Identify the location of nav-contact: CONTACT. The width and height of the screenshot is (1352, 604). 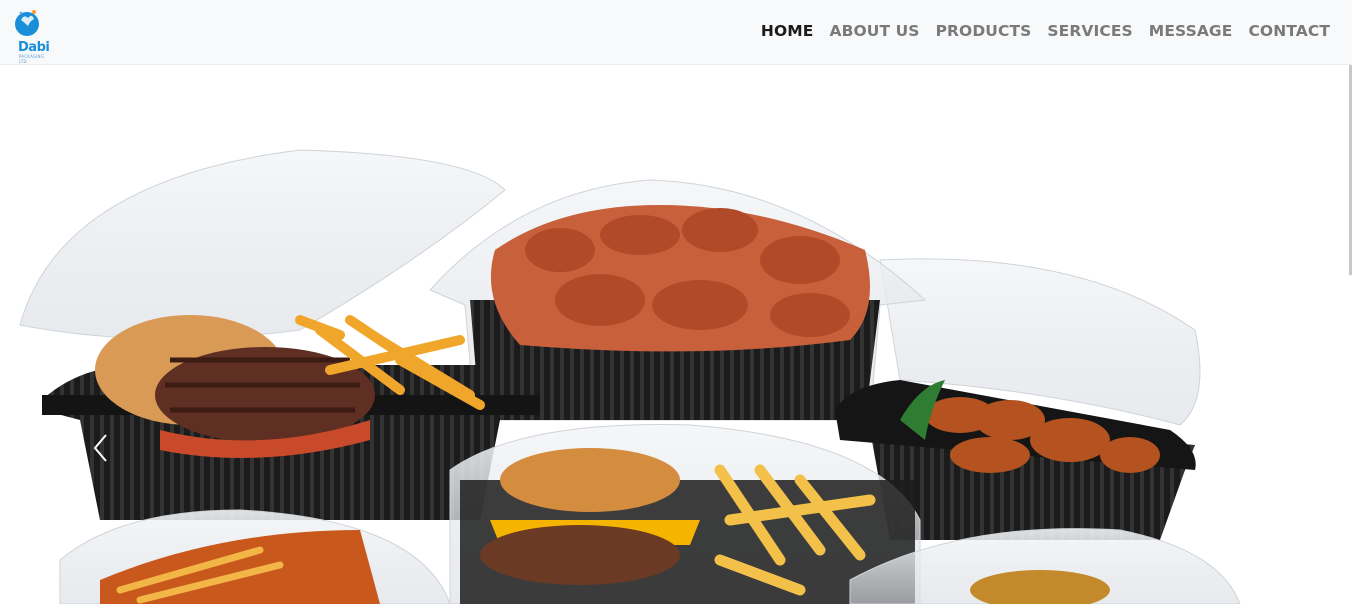
(1289, 31).